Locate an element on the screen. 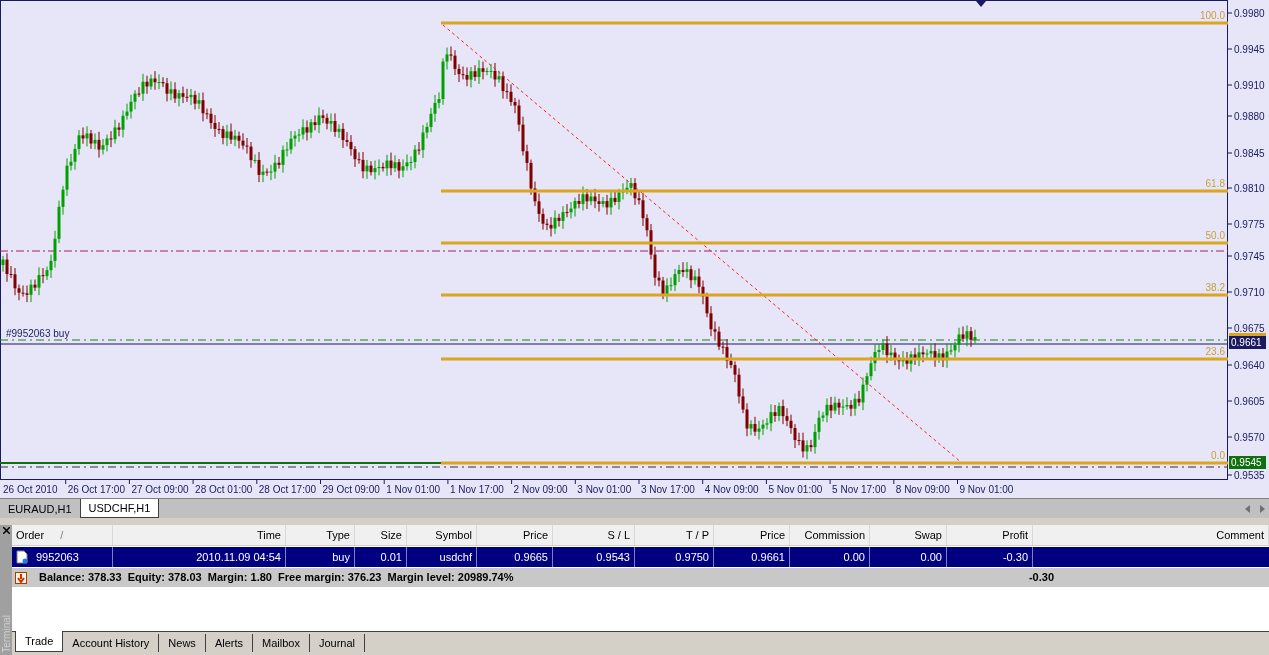 This screenshot has height=655, width=1269. time-axis-label: 8 Nov 09:00 is located at coordinates (922, 489).